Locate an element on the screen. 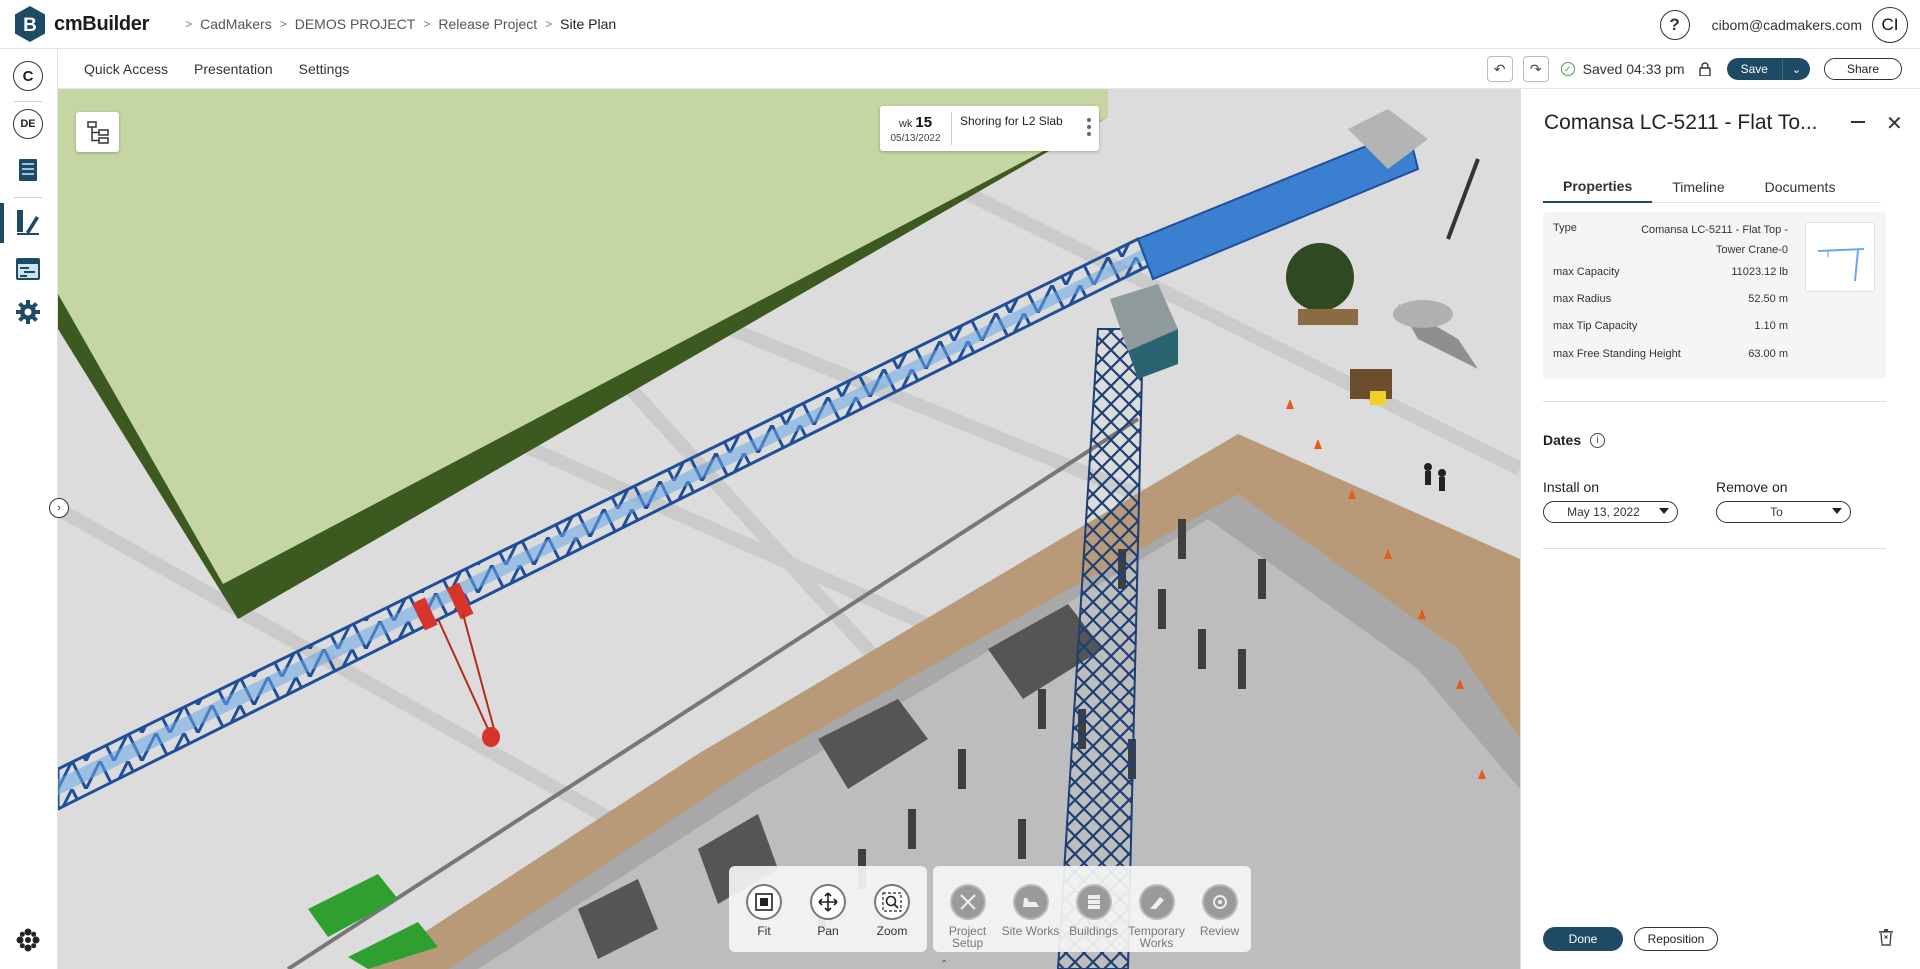  fit-icon is located at coordinates (764, 902).